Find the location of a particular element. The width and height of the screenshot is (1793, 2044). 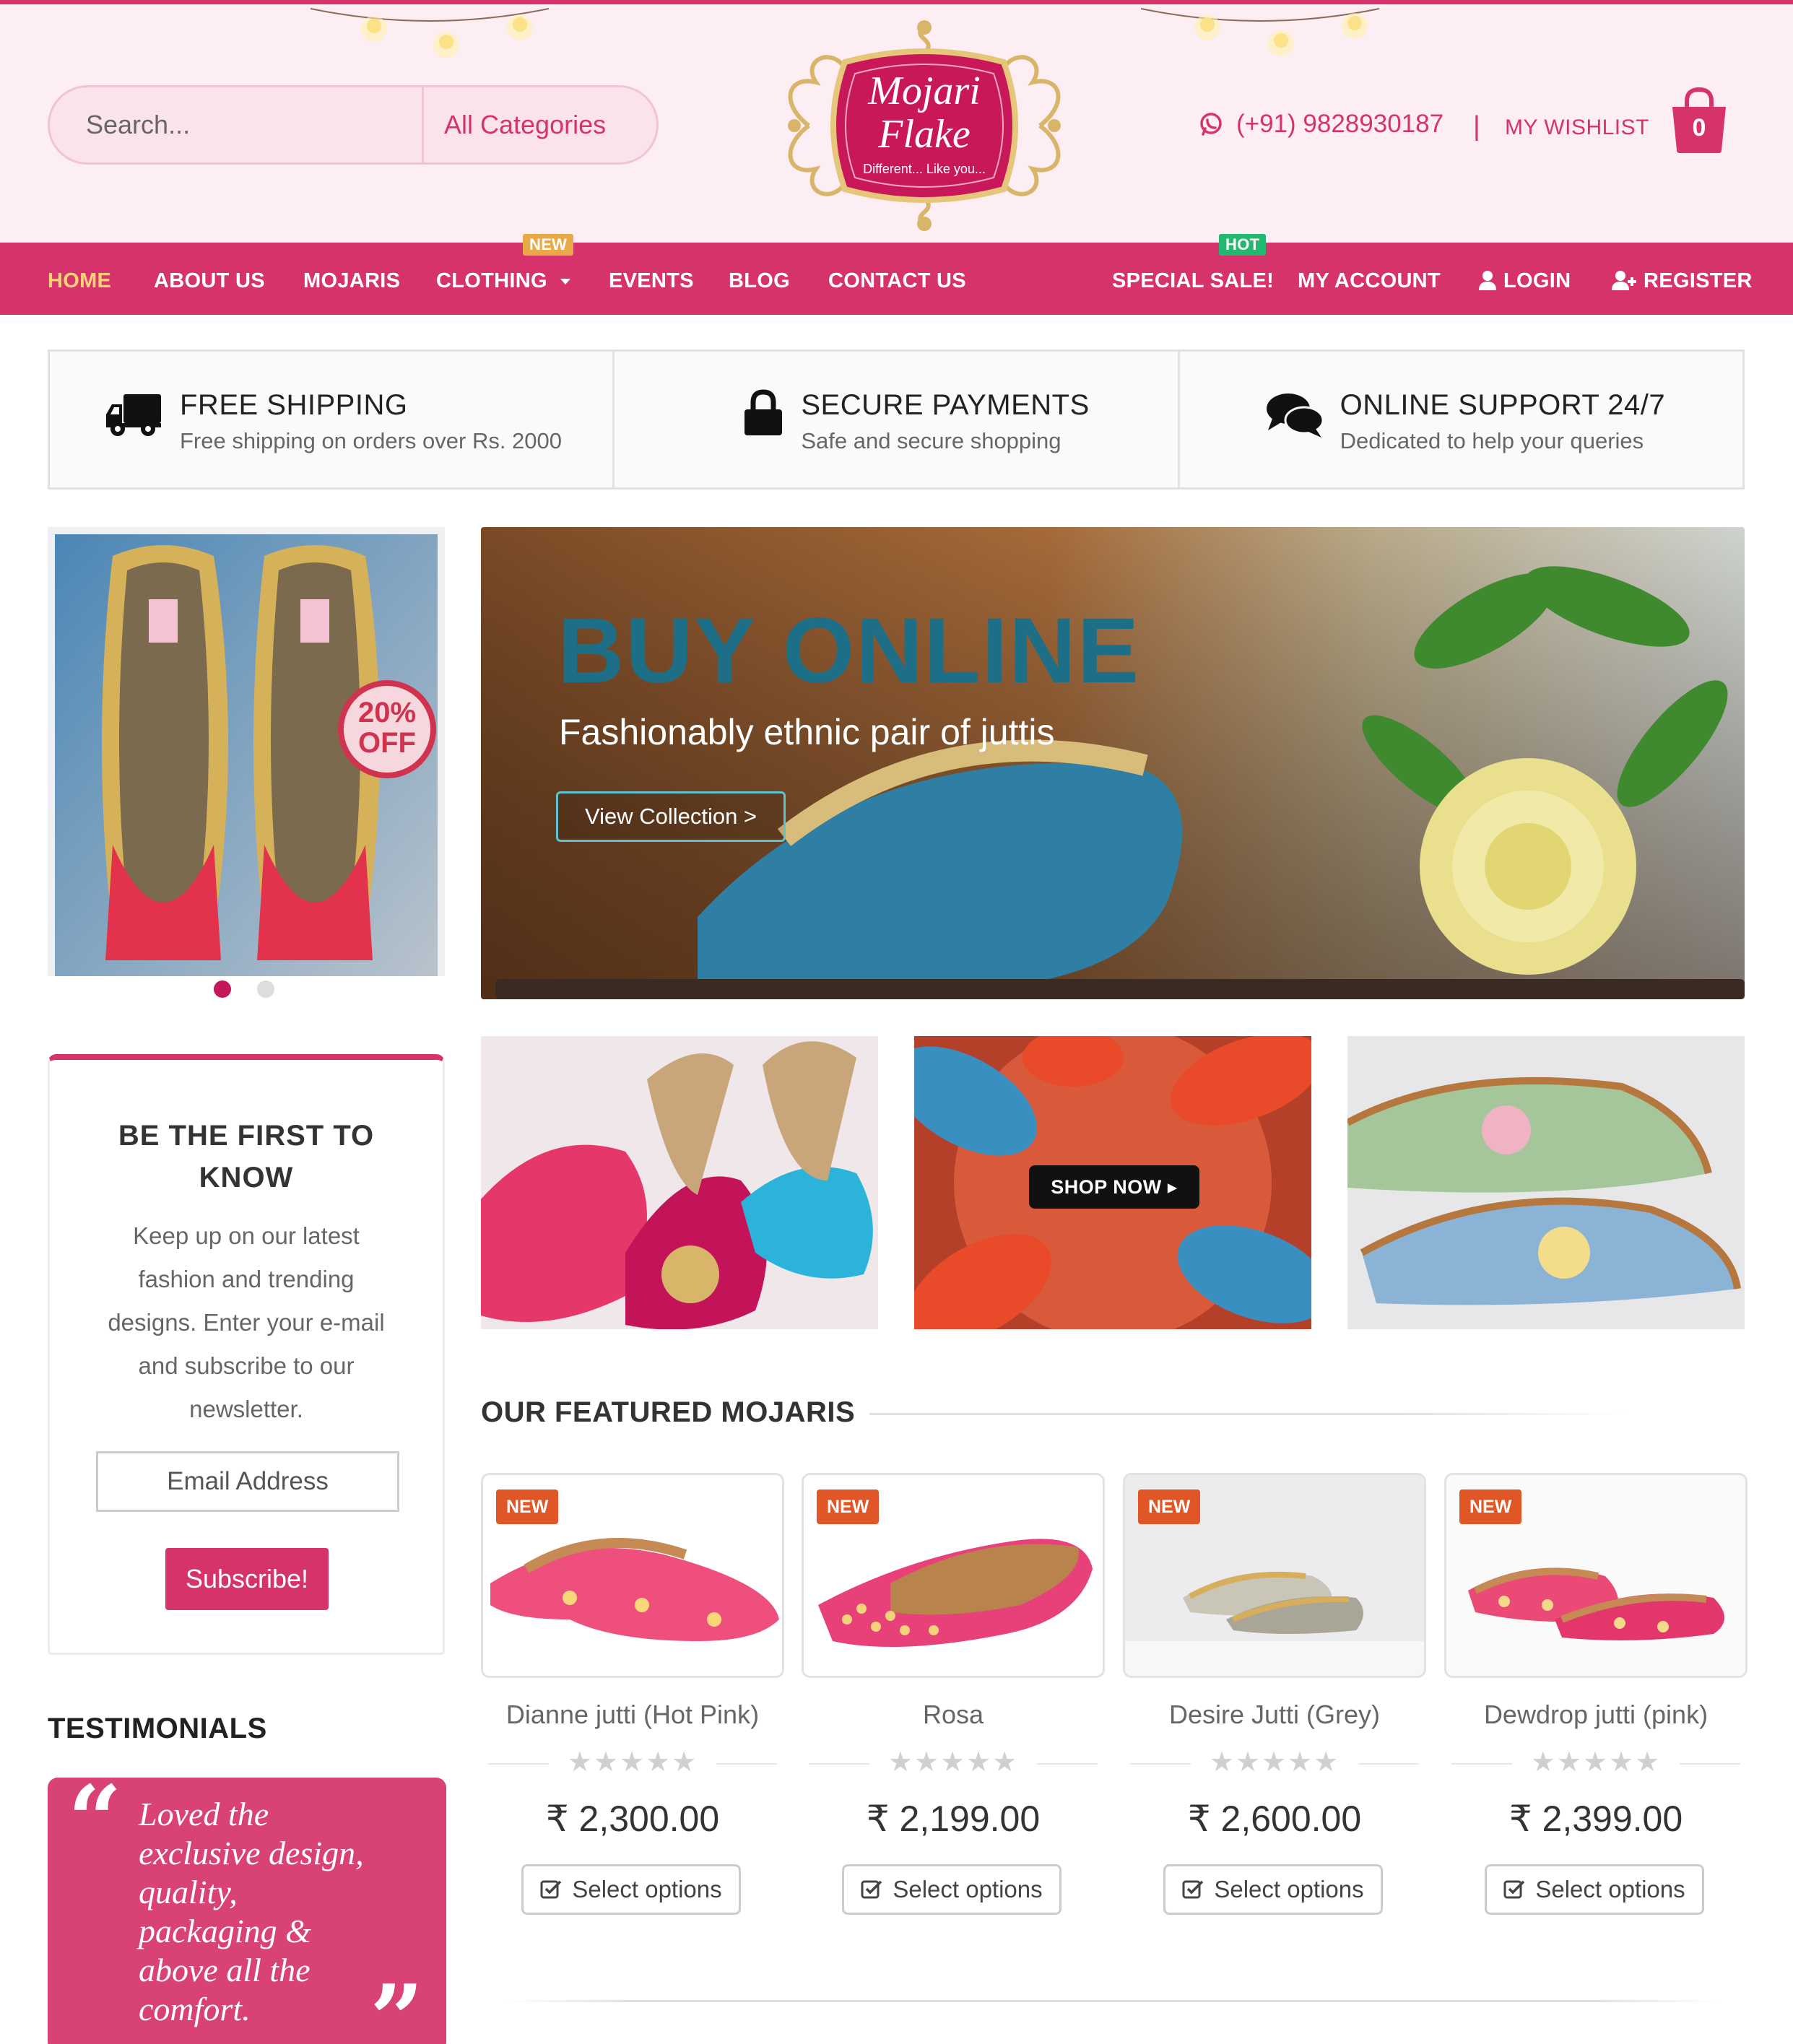

feature-title: ONLINE SUPPORT 24/7 is located at coordinates (1503, 405).